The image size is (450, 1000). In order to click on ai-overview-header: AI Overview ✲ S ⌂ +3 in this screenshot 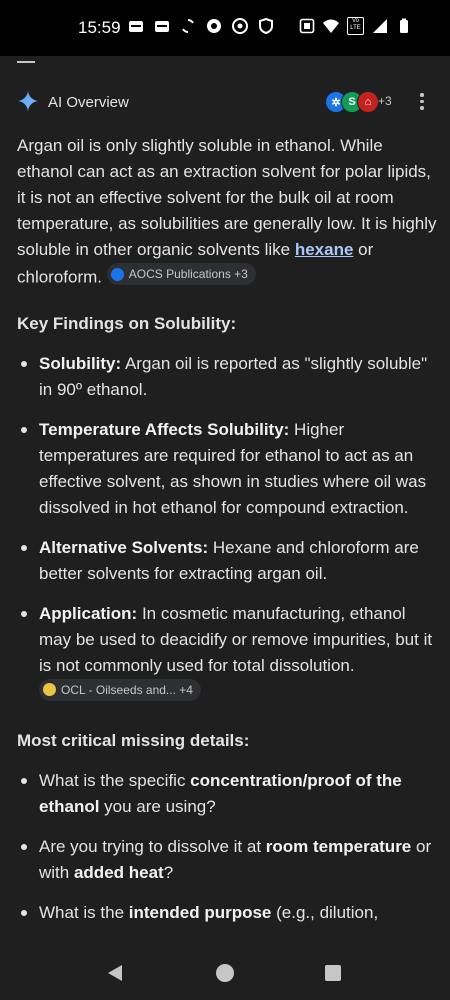, I will do `click(227, 103)`.